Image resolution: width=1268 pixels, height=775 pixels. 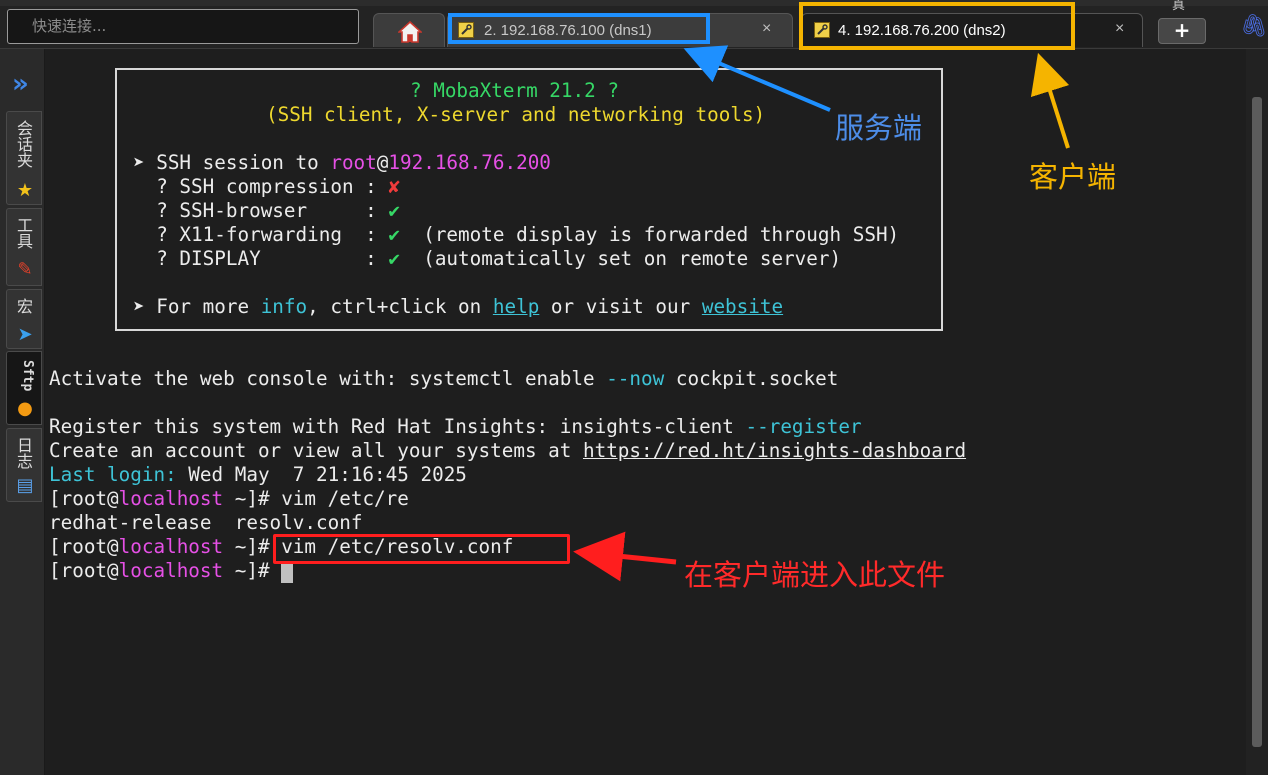 What do you see at coordinates (879, 128) in the screenshot?
I see `annotation-server: 服务端` at bounding box center [879, 128].